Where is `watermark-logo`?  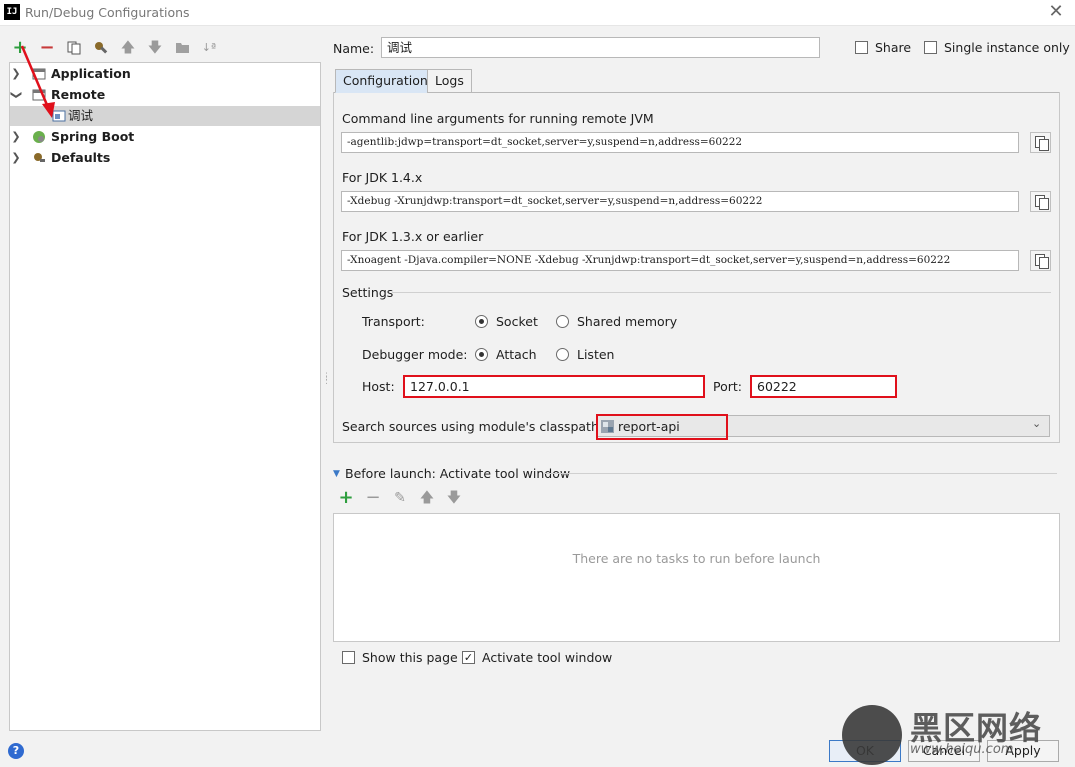
watermark-logo is located at coordinates (872, 735).